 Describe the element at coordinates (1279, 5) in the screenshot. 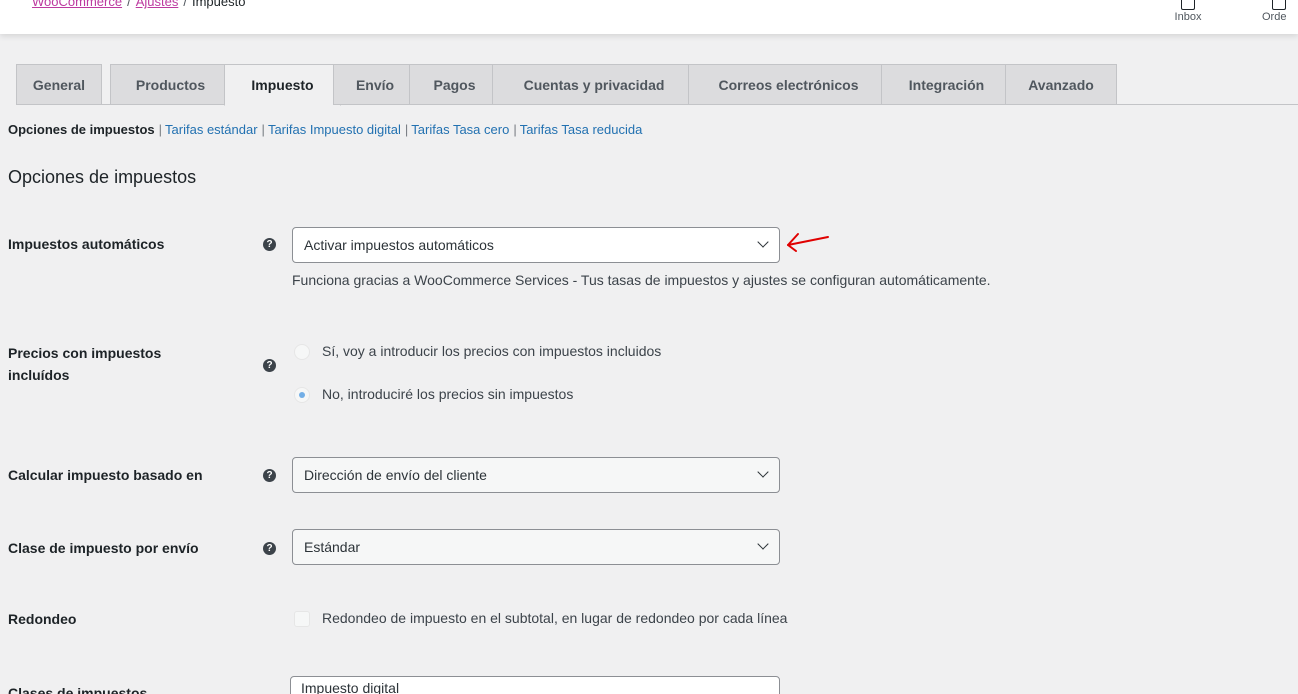

I see `orders-icon` at that location.